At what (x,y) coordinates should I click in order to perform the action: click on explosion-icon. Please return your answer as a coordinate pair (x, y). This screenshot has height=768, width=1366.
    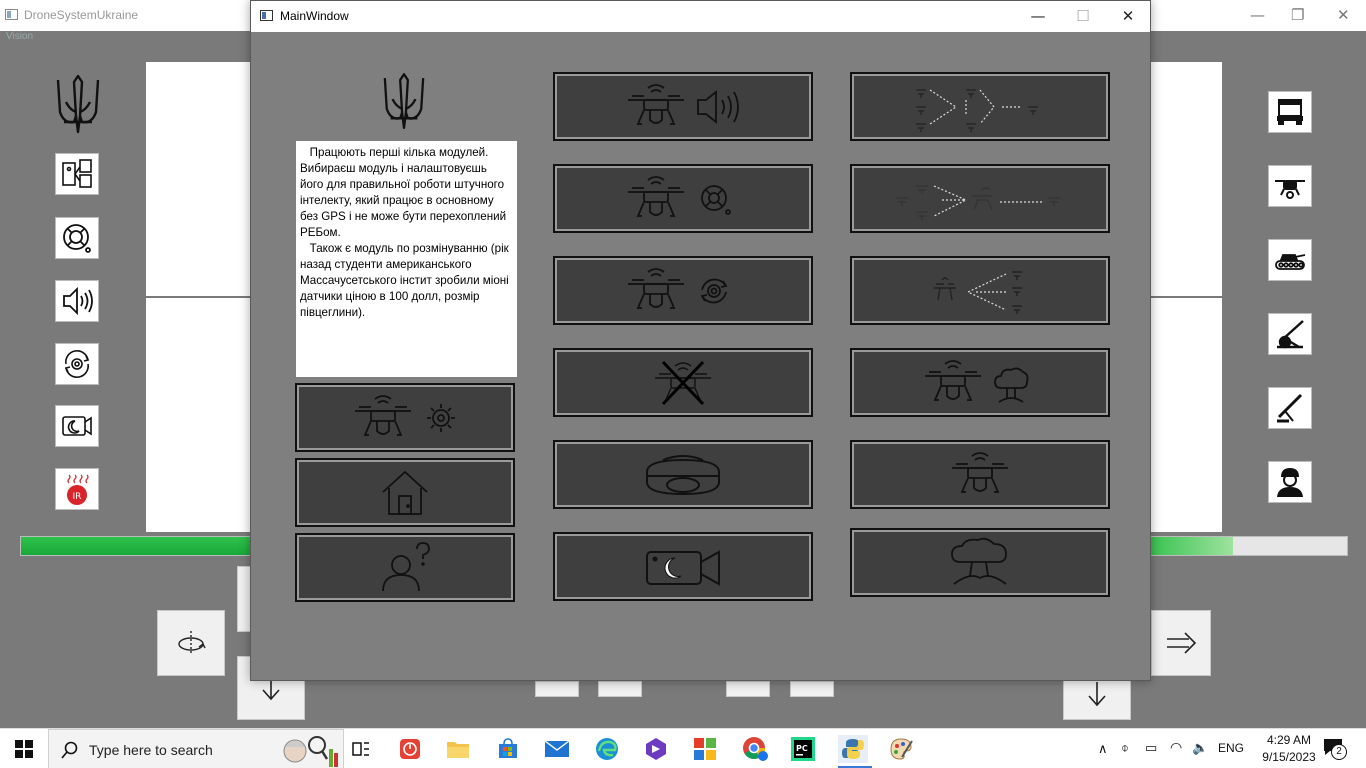
    Looking at the image, I should click on (979, 561).